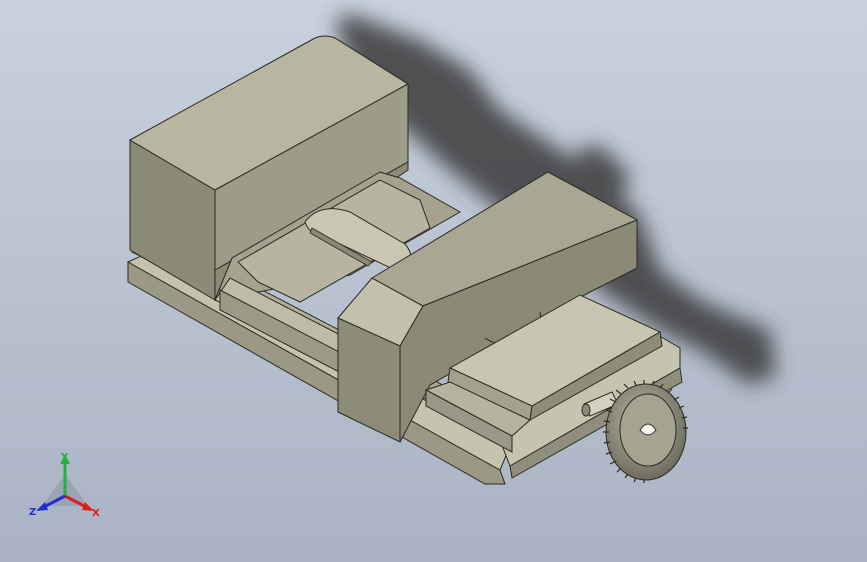  I want to click on y-axis-label: Y, so click(64, 457).